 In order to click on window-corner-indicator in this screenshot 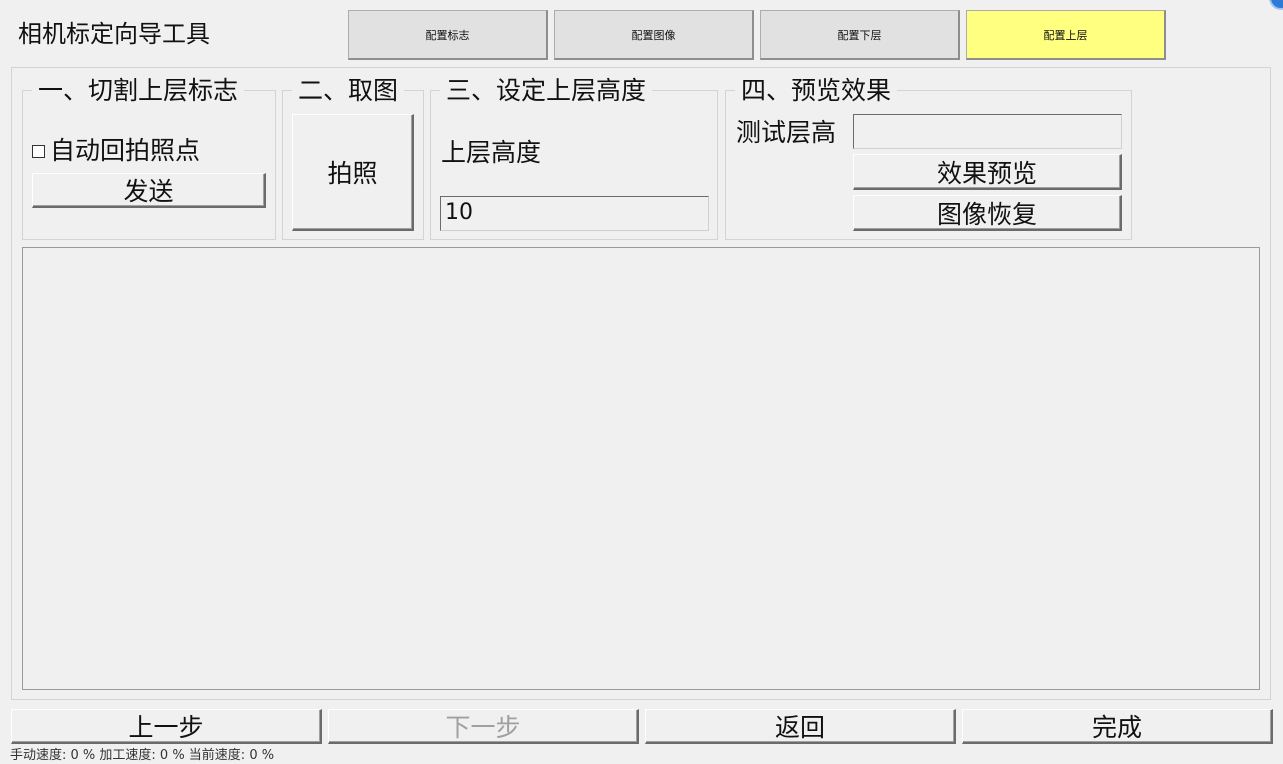, I will do `click(1276, 5)`.